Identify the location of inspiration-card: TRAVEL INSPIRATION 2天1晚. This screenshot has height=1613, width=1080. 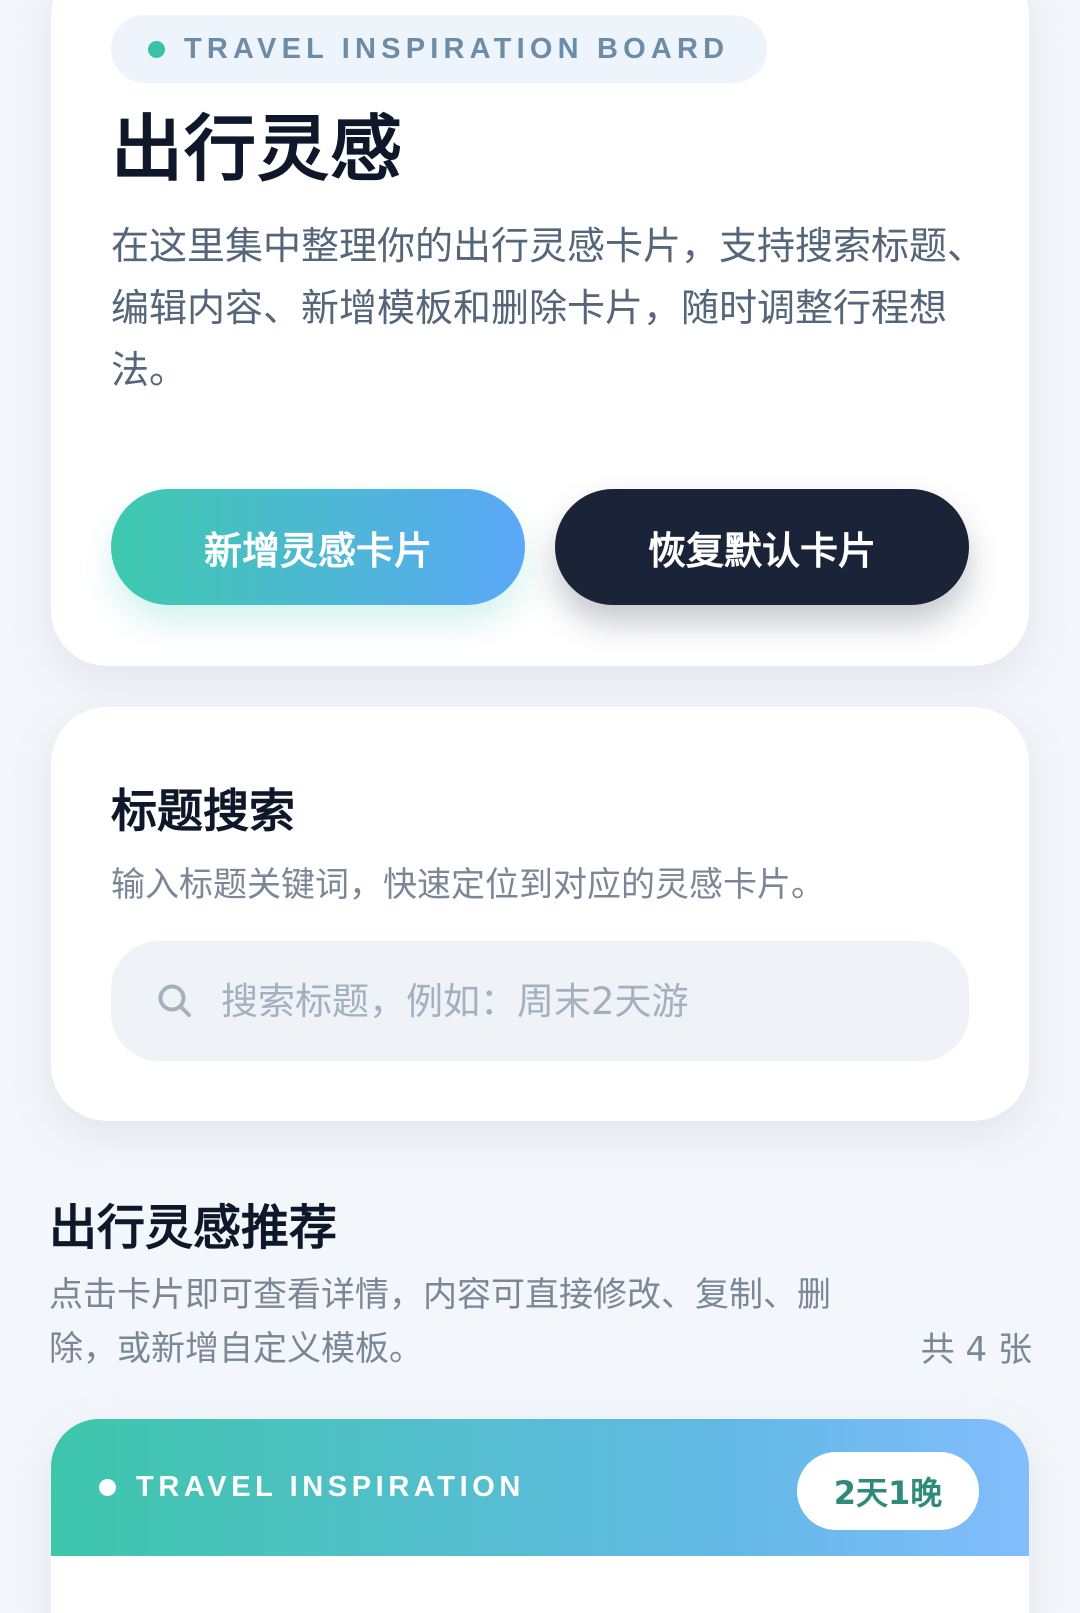
(540, 1516).